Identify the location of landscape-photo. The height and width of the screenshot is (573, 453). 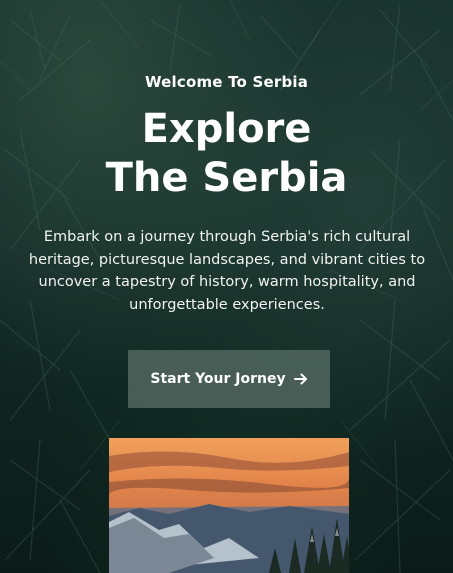
(229, 505).